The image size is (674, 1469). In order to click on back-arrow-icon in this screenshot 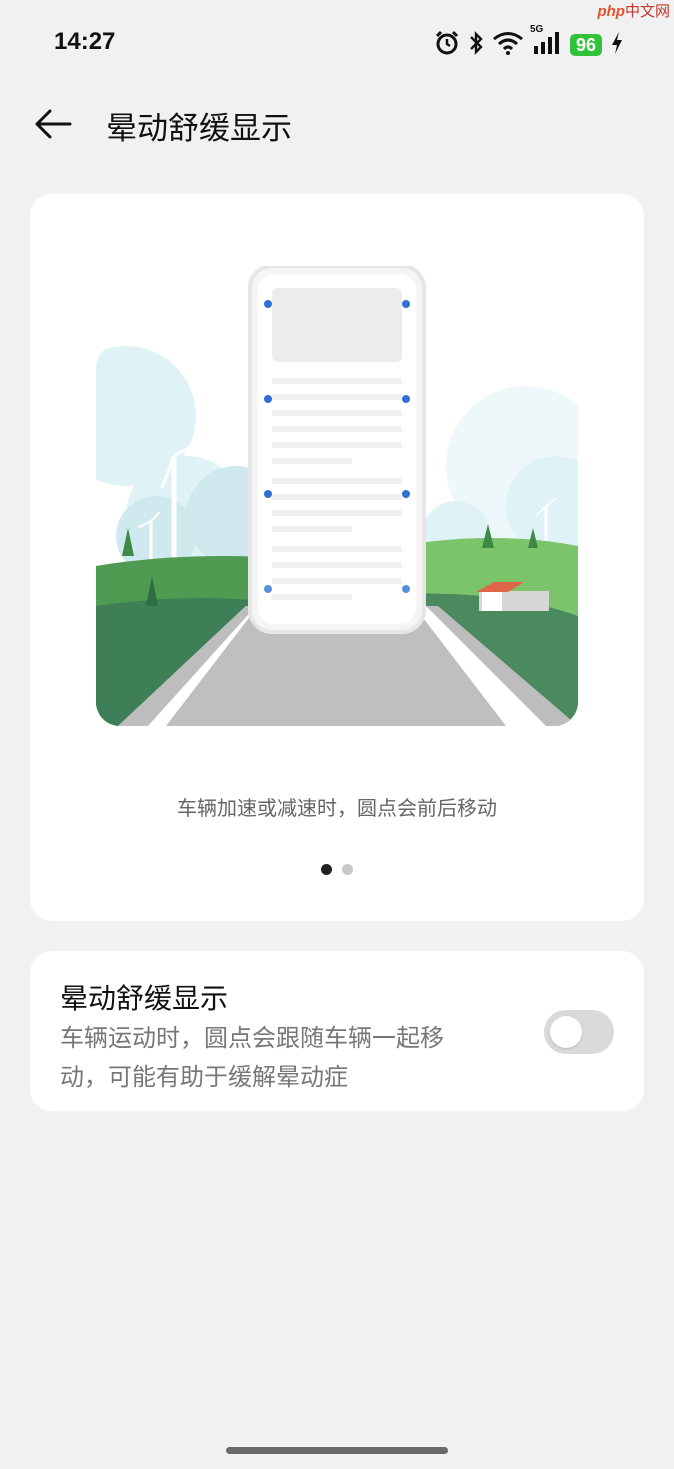, I will do `click(53, 124)`.